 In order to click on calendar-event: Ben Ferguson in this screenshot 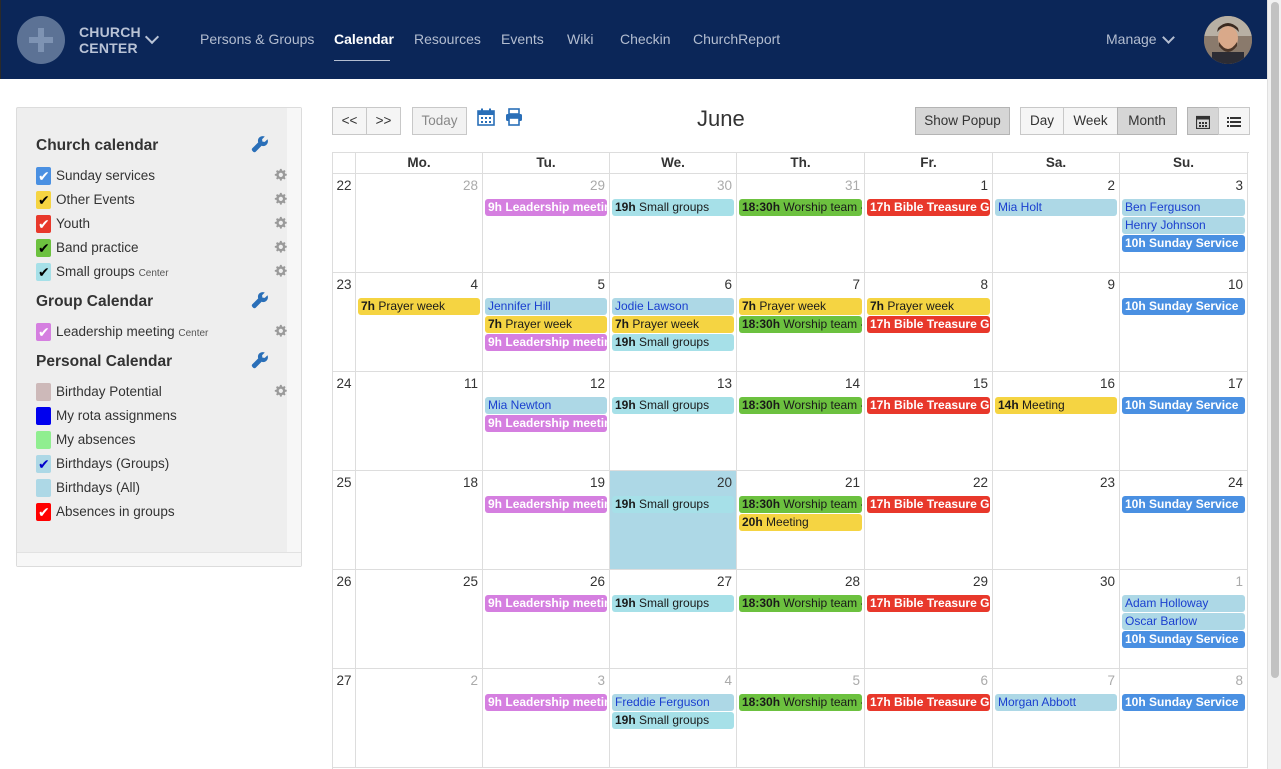, I will do `click(1183, 207)`.